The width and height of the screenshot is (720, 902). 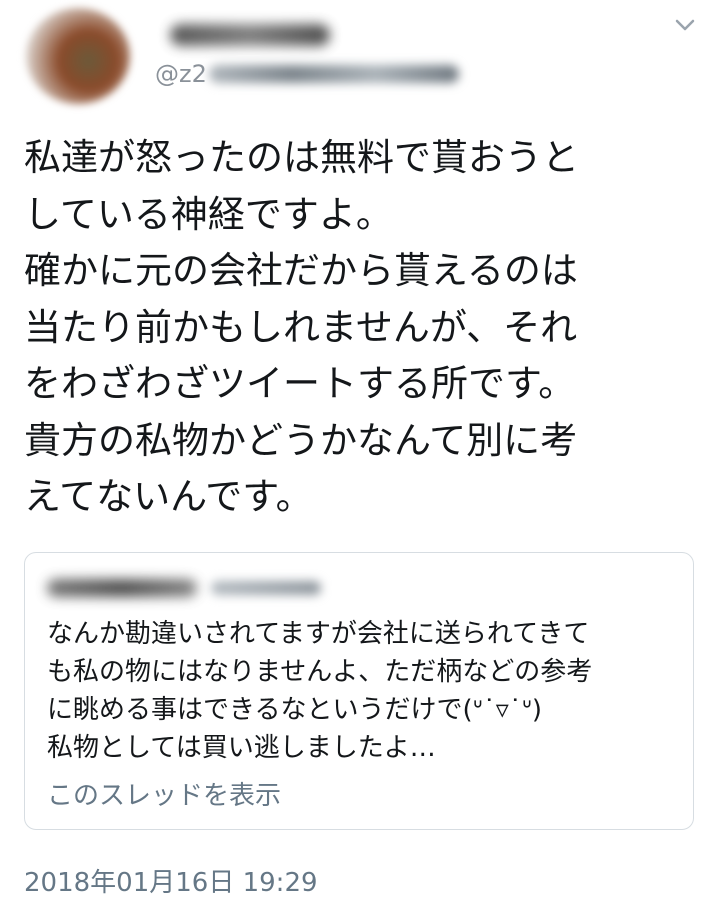 I want to click on chevron-down-icon, so click(x=685, y=25).